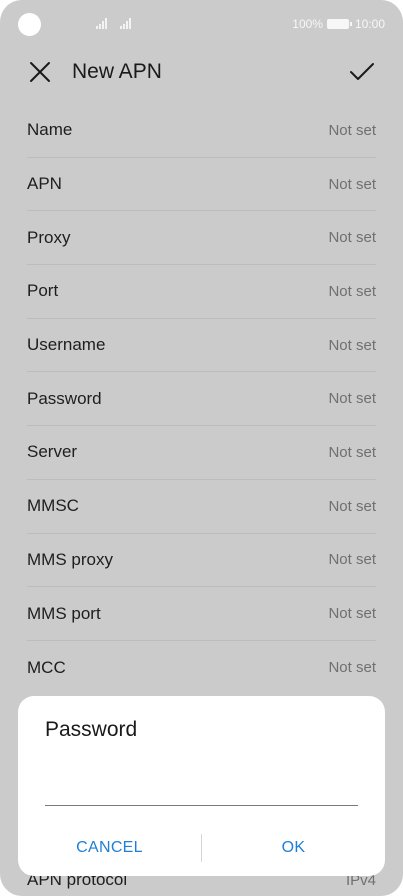  What do you see at coordinates (201, 185) in the screenshot?
I see `setting-row-apn: APN Not set` at bounding box center [201, 185].